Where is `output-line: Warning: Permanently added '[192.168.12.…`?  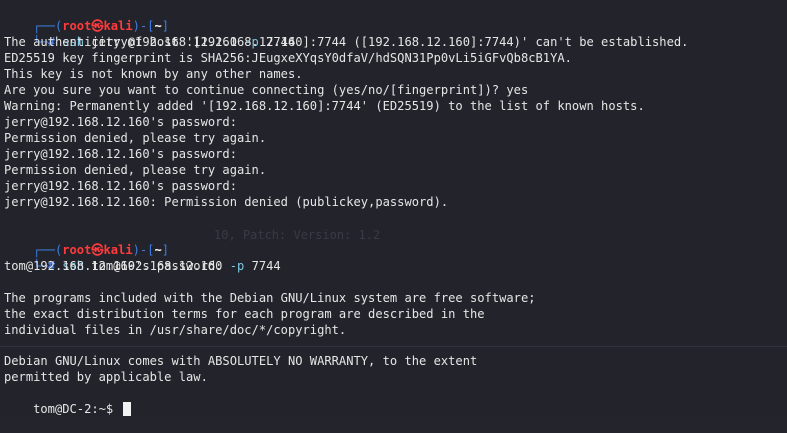 output-line: Warning: Permanently added '[192.168.12.… is located at coordinates (324, 106).